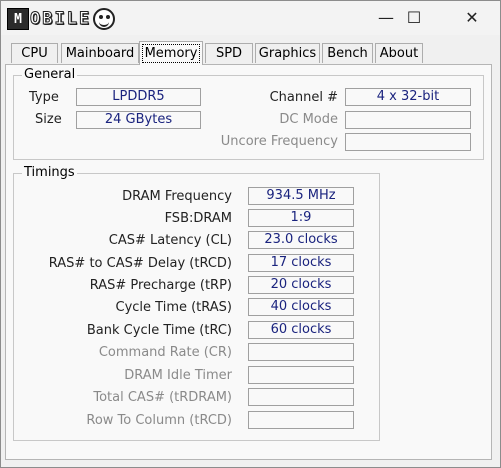 This screenshot has width=501, height=468. What do you see at coordinates (303, 97) in the screenshot?
I see `channel-label: Channel #` at bounding box center [303, 97].